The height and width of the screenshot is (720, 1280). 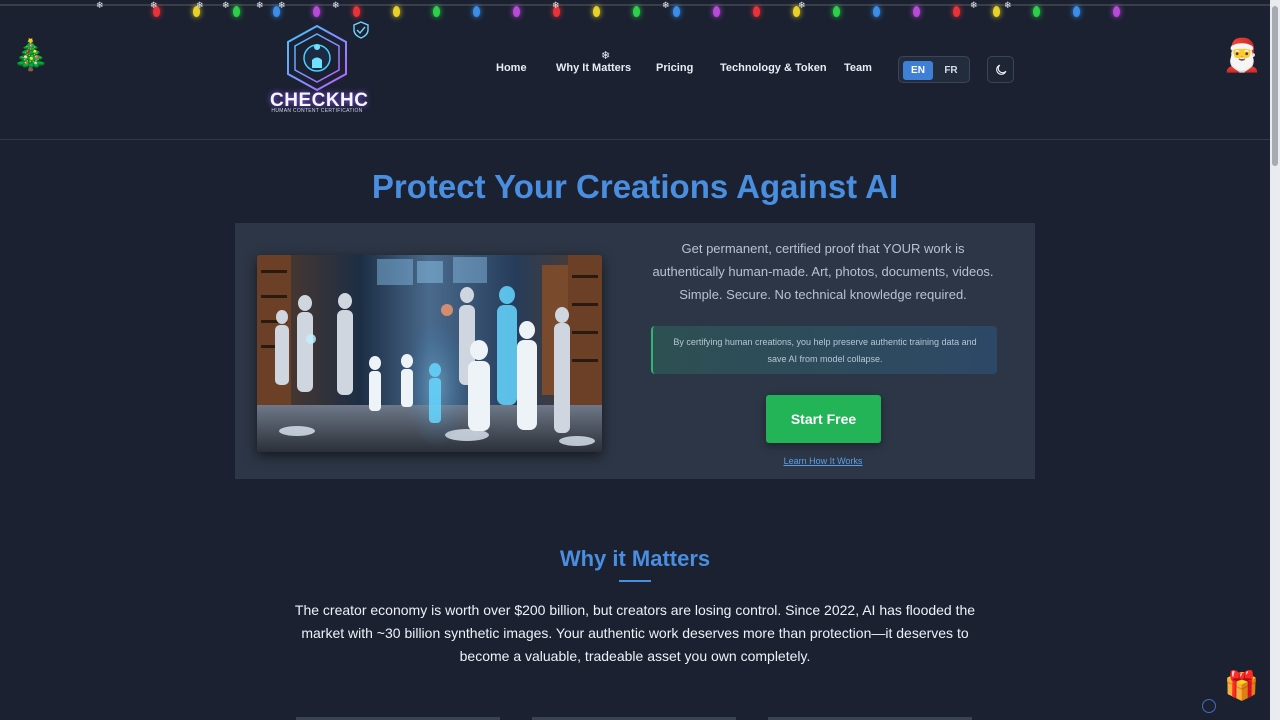 I want to click on brand-tagline: HUMAN CONTENT CERTIFICATION, so click(x=317, y=111).